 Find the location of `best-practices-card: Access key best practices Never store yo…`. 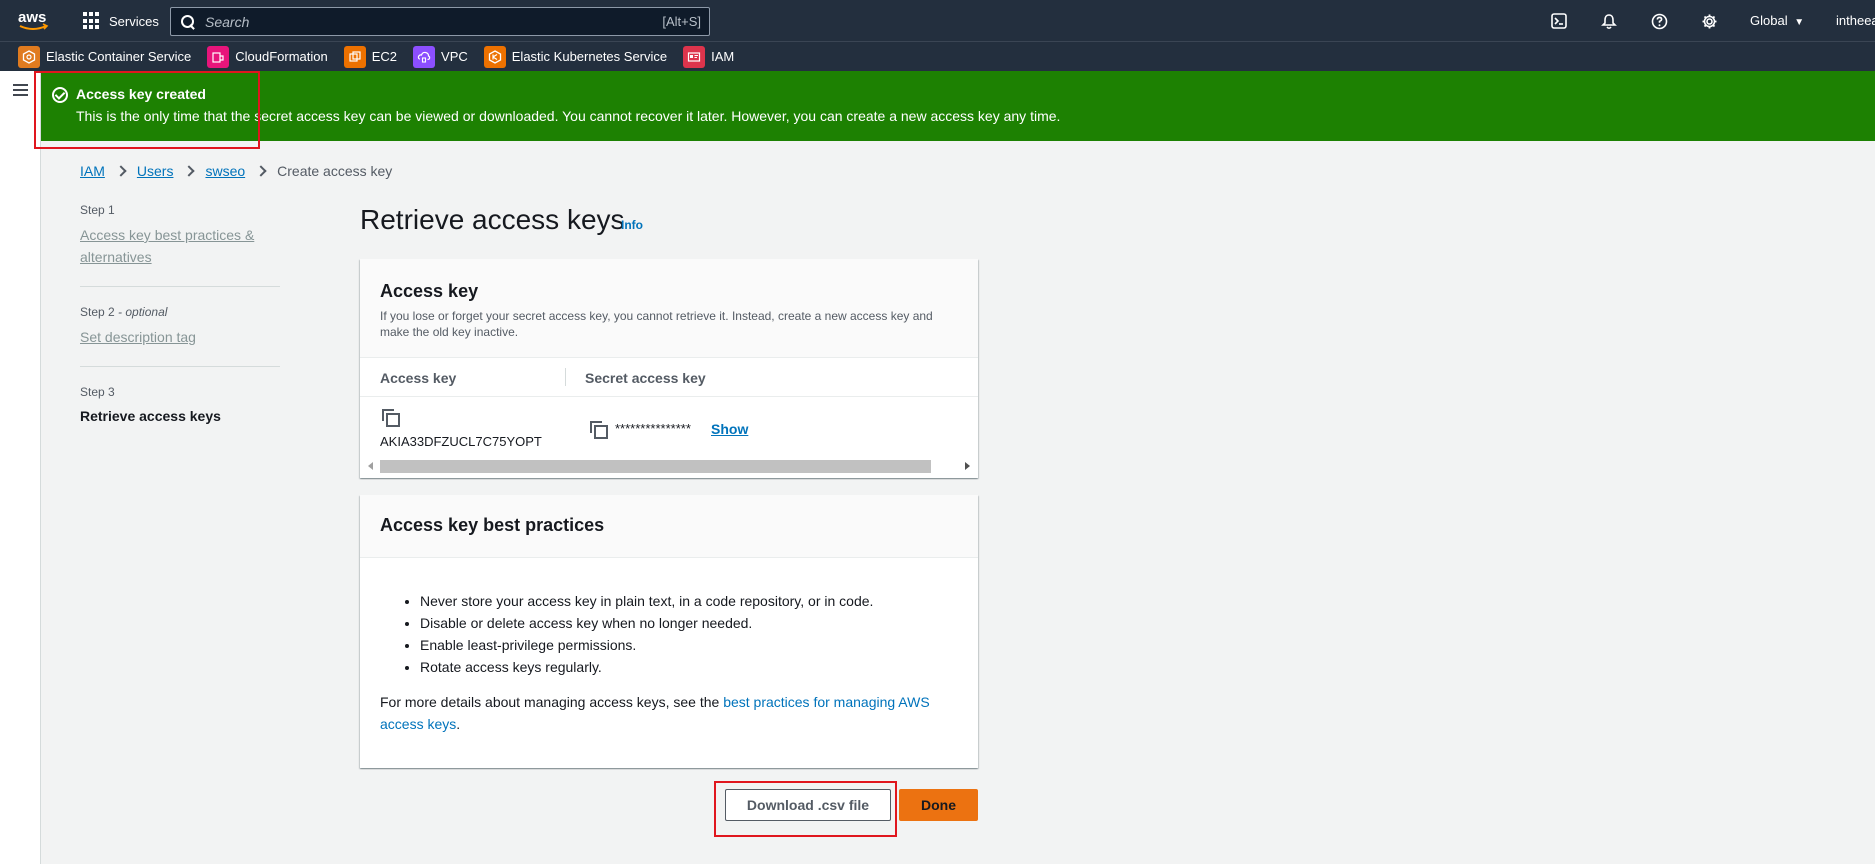

best-practices-card: Access key best practices Never store yo… is located at coordinates (669, 631).